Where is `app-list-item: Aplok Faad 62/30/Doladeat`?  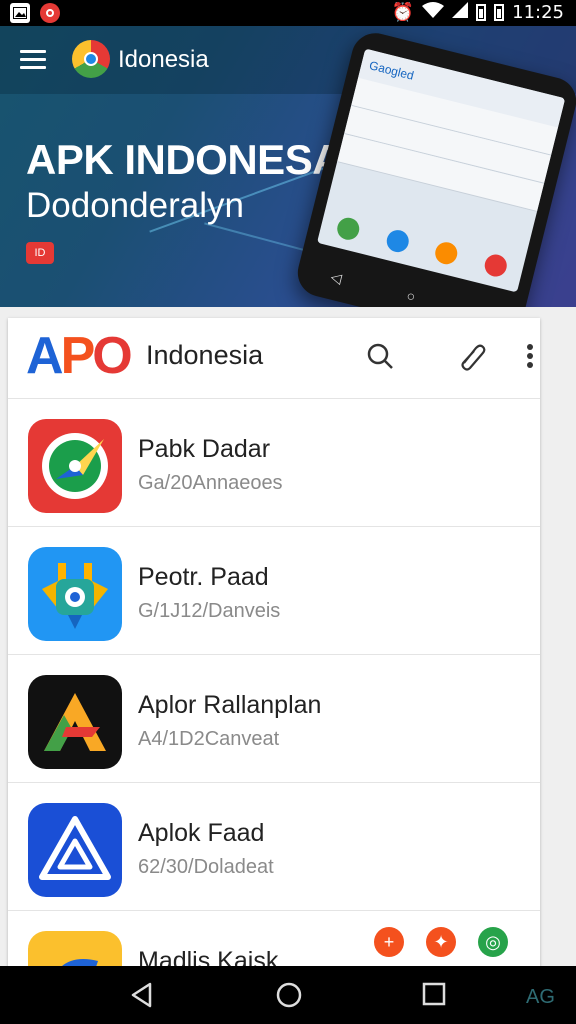
app-list-item: Aplok Faad 62/30/Doladeat is located at coordinates (274, 847).